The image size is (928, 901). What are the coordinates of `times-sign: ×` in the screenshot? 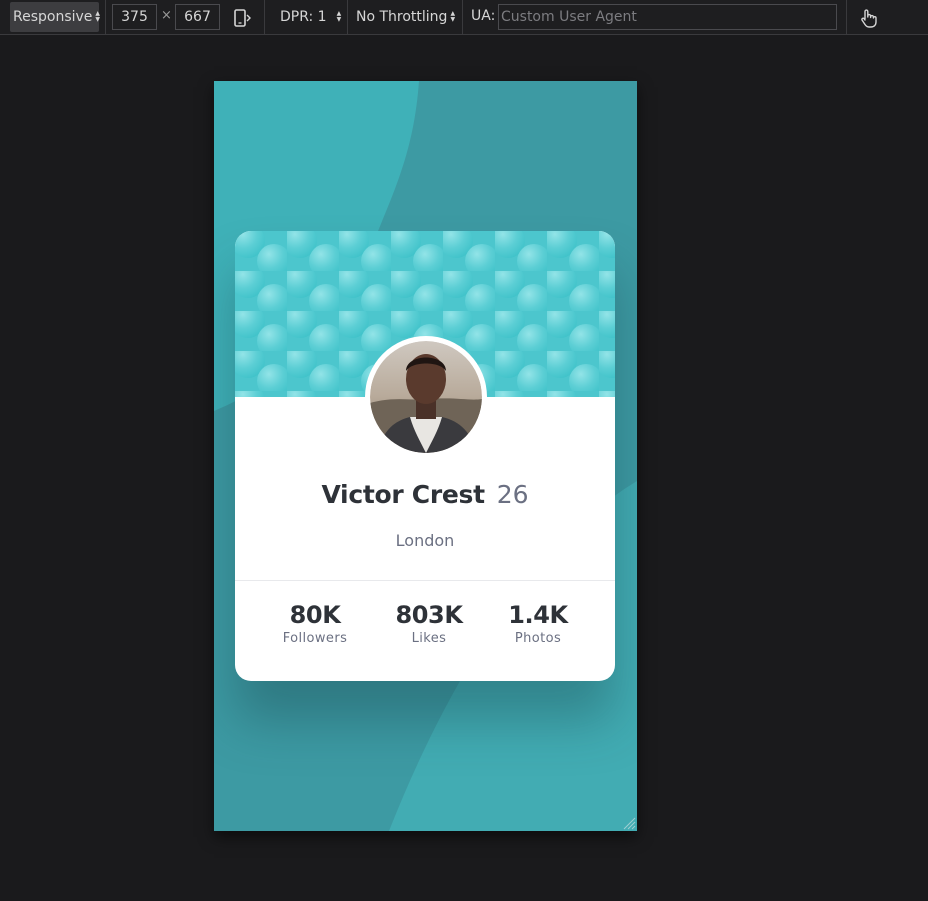 It's located at (166, 15).